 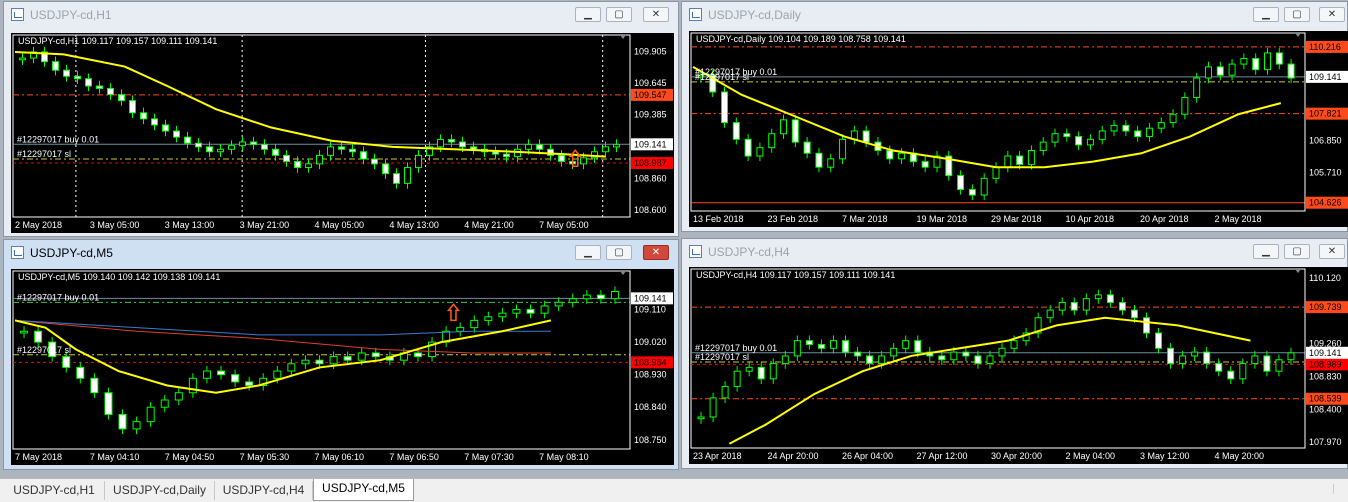 What do you see at coordinates (1014, 15) in the screenshot?
I see `title-bar: USDJPY-cd,Daily ▁ ▢ ✕` at bounding box center [1014, 15].